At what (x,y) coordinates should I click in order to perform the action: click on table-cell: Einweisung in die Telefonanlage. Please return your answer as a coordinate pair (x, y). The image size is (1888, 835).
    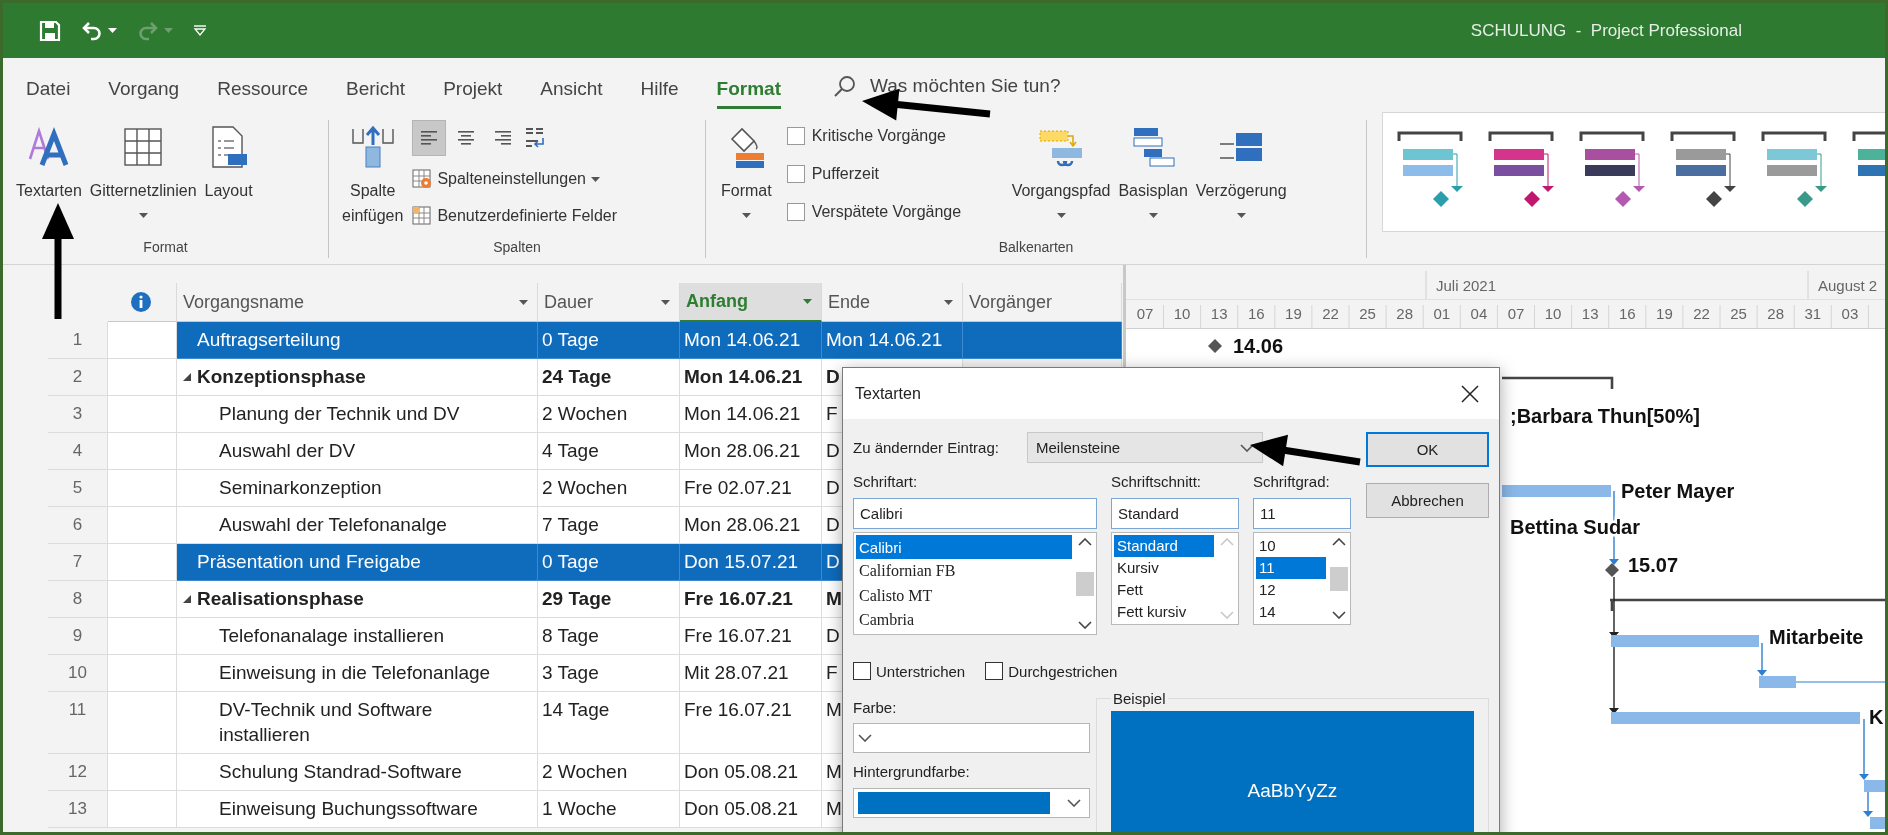
    Looking at the image, I should click on (357, 673).